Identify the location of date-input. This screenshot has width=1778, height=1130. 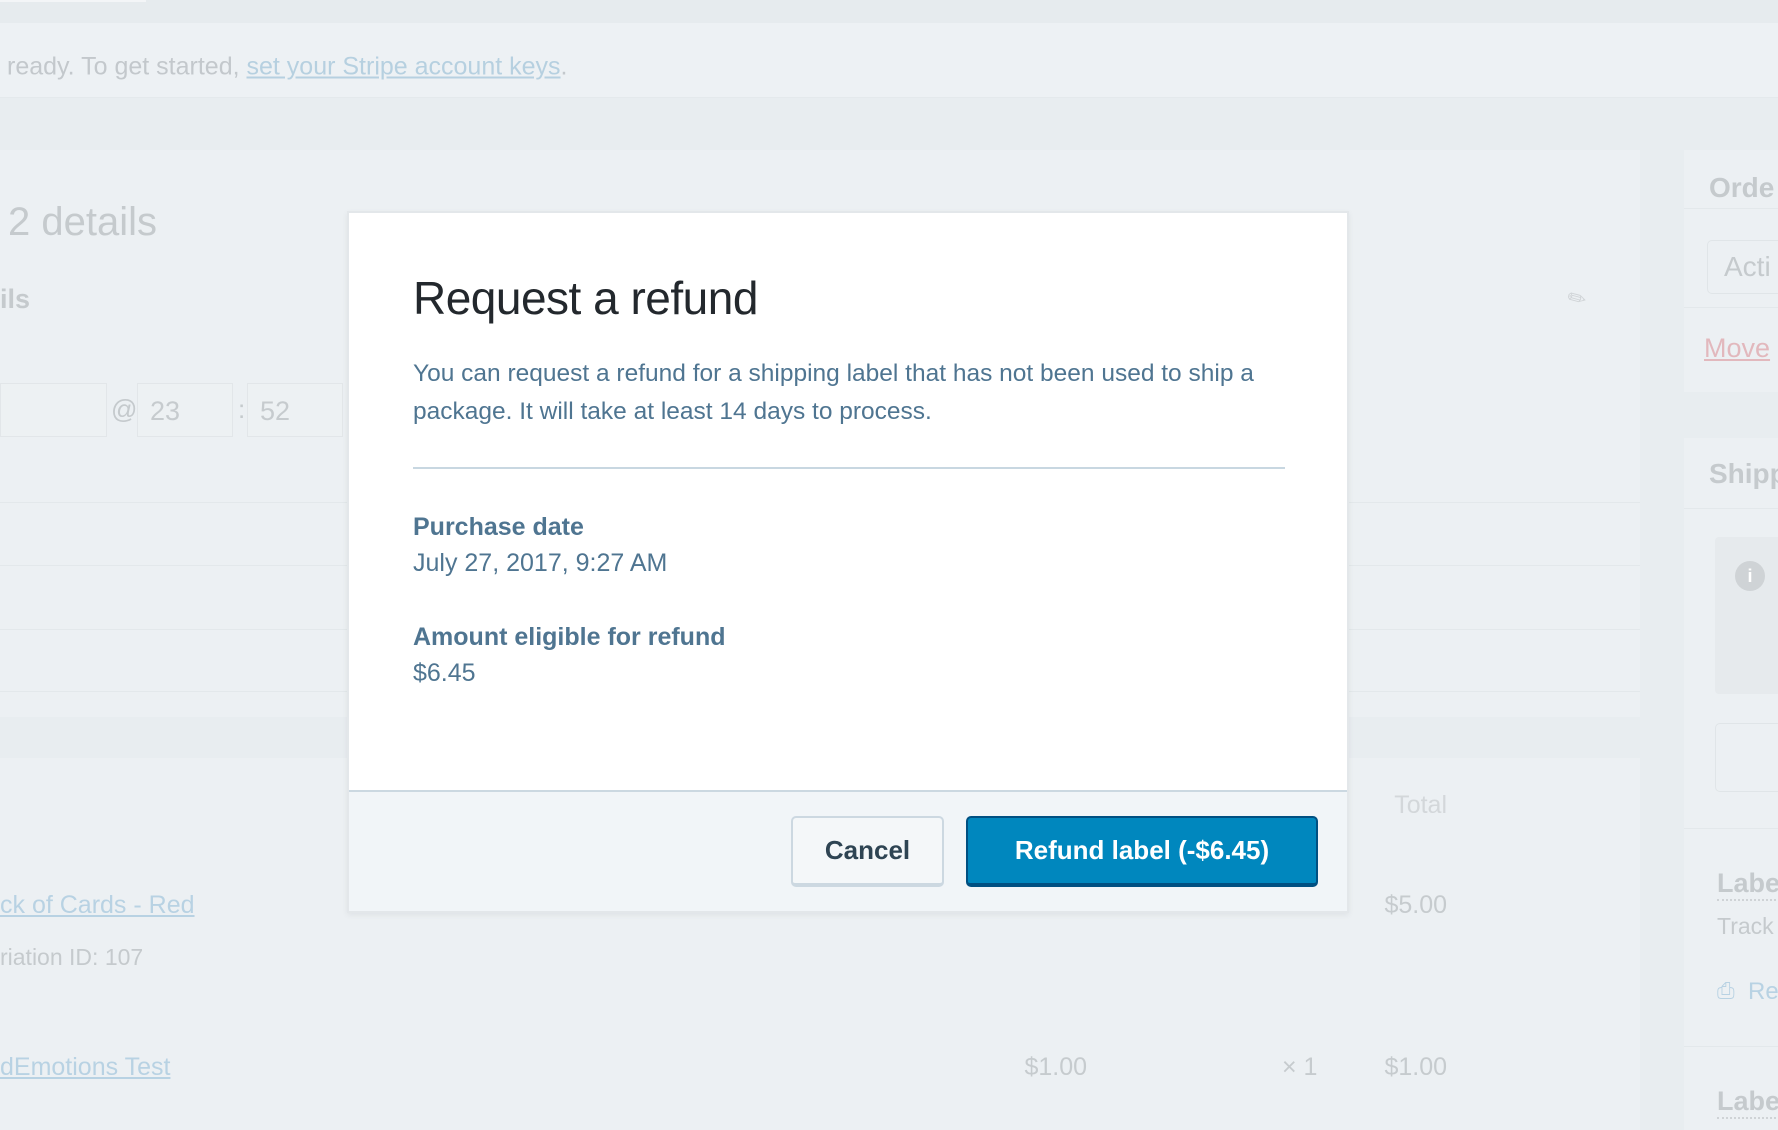
(53, 410).